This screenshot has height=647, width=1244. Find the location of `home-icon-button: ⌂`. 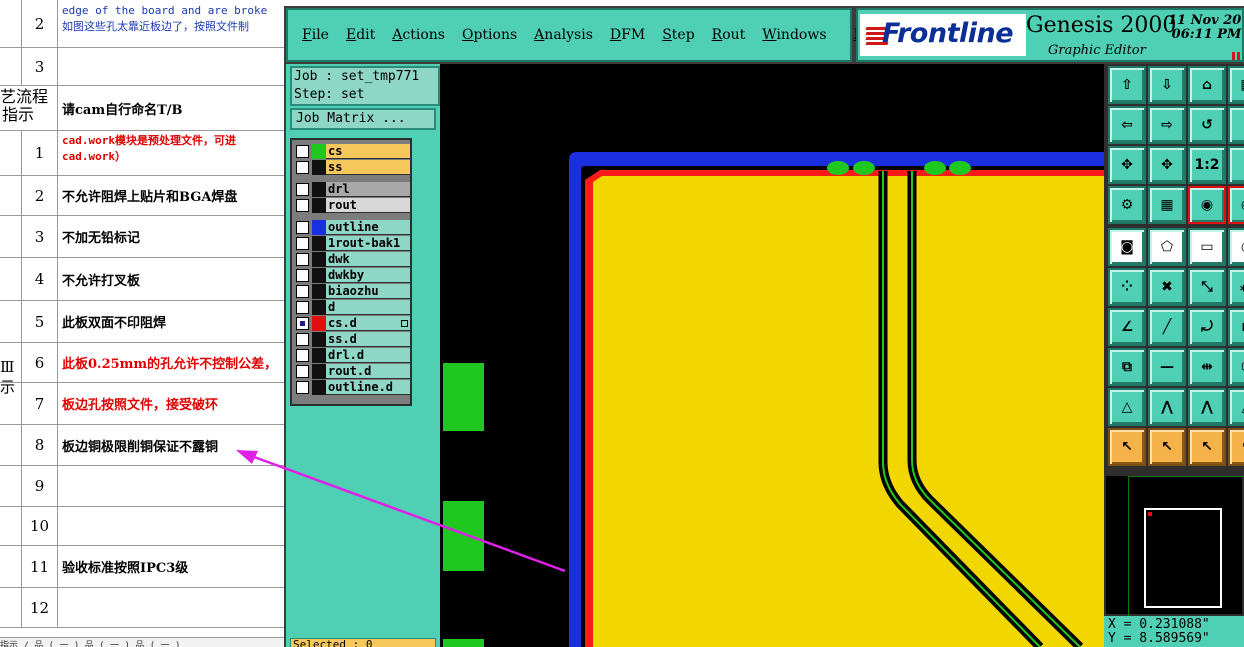

home-icon-button: ⌂ is located at coordinates (1207, 85).